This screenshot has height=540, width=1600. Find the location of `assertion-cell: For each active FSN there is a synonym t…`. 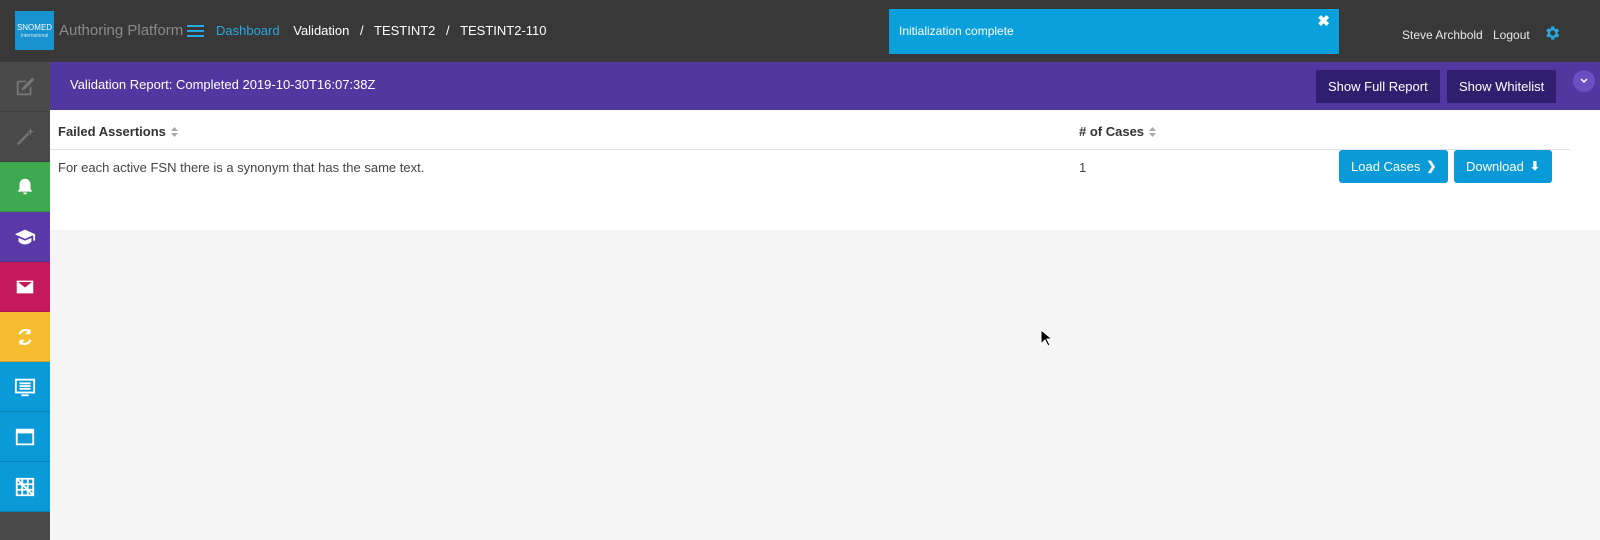

assertion-cell: For each active FSN there is a synonym t… is located at coordinates (241, 167).